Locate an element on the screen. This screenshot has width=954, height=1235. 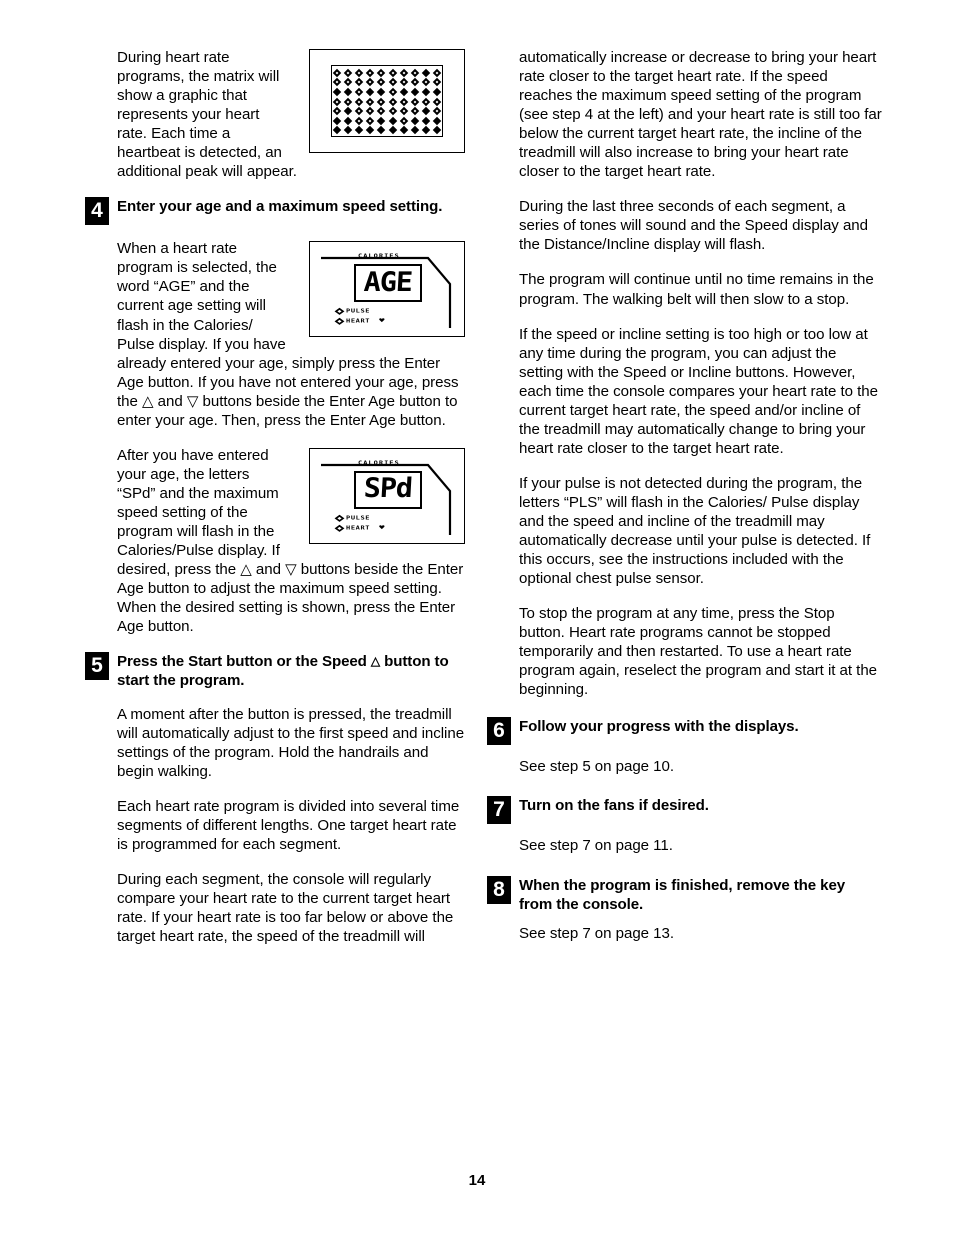
step-6-body: See step 5 on page 10. is located at coordinates (596, 767).